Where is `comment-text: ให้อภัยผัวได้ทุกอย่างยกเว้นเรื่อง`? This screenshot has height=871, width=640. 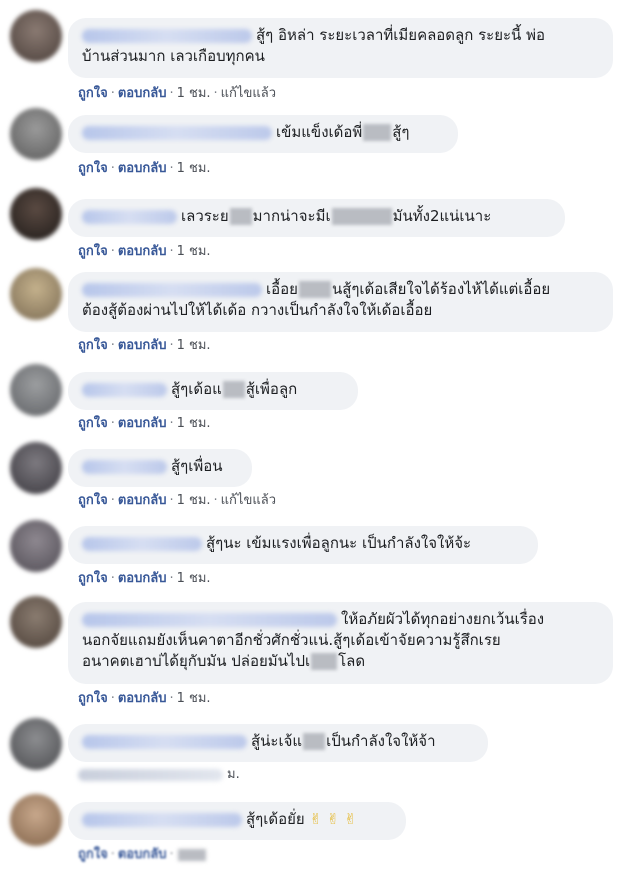
comment-text: ให้อภัยผัวได้ทุกอย่างยกเว้นเรื่อง is located at coordinates (443, 619).